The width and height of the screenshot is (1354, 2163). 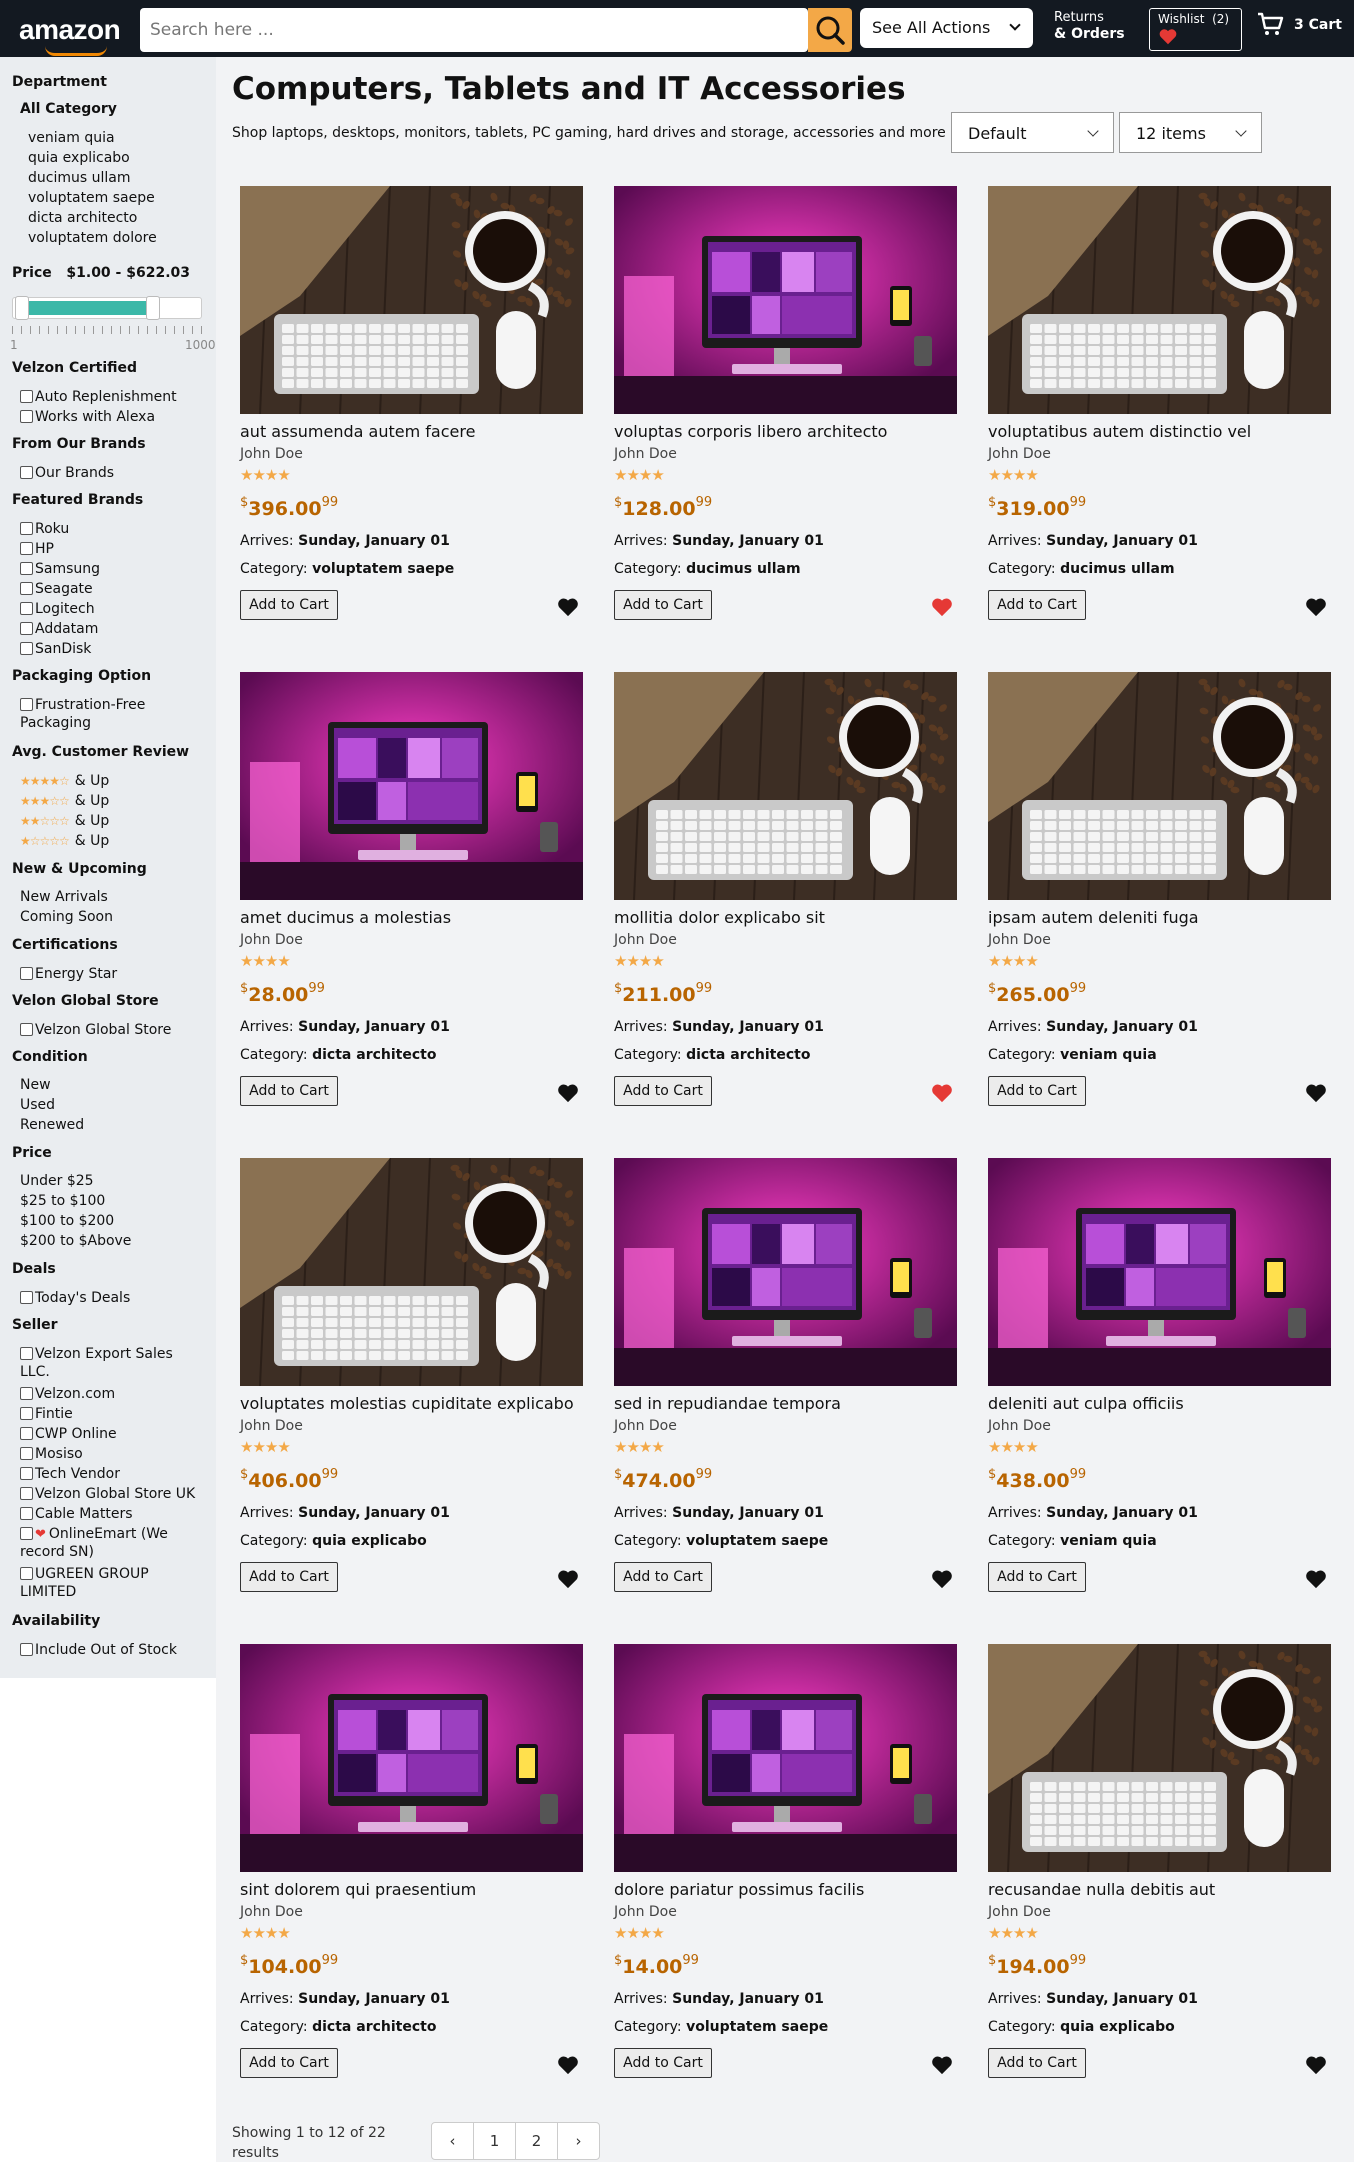 I want to click on category-link: dicta architecto, so click(x=82, y=218).